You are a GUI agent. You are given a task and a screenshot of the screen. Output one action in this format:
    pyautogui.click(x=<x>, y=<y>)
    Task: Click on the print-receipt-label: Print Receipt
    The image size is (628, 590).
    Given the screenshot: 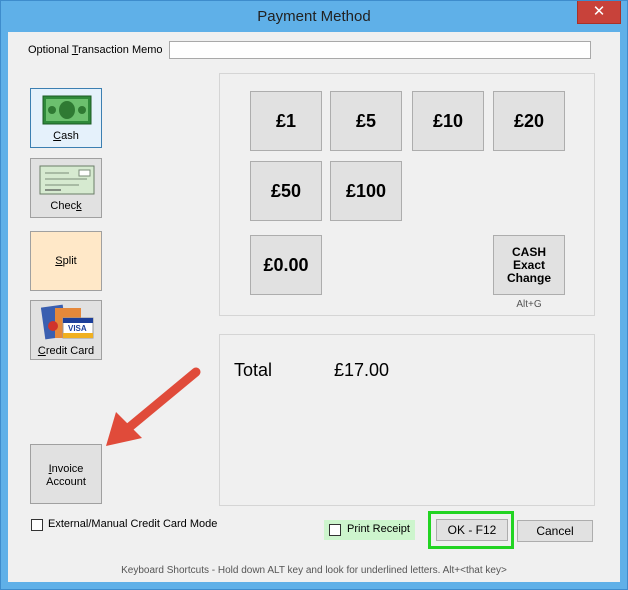 What is the action you would take?
    pyautogui.click(x=378, y=529)
    